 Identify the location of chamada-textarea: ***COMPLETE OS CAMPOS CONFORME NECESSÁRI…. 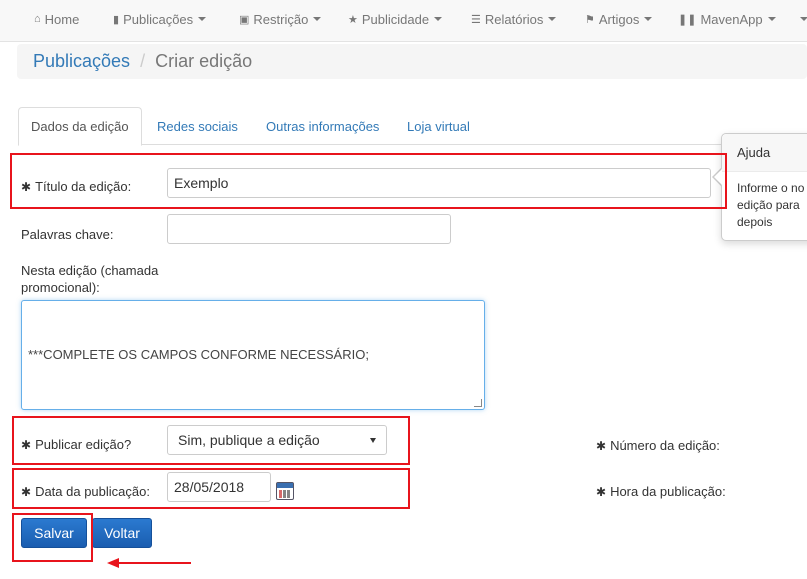
(253, 355).